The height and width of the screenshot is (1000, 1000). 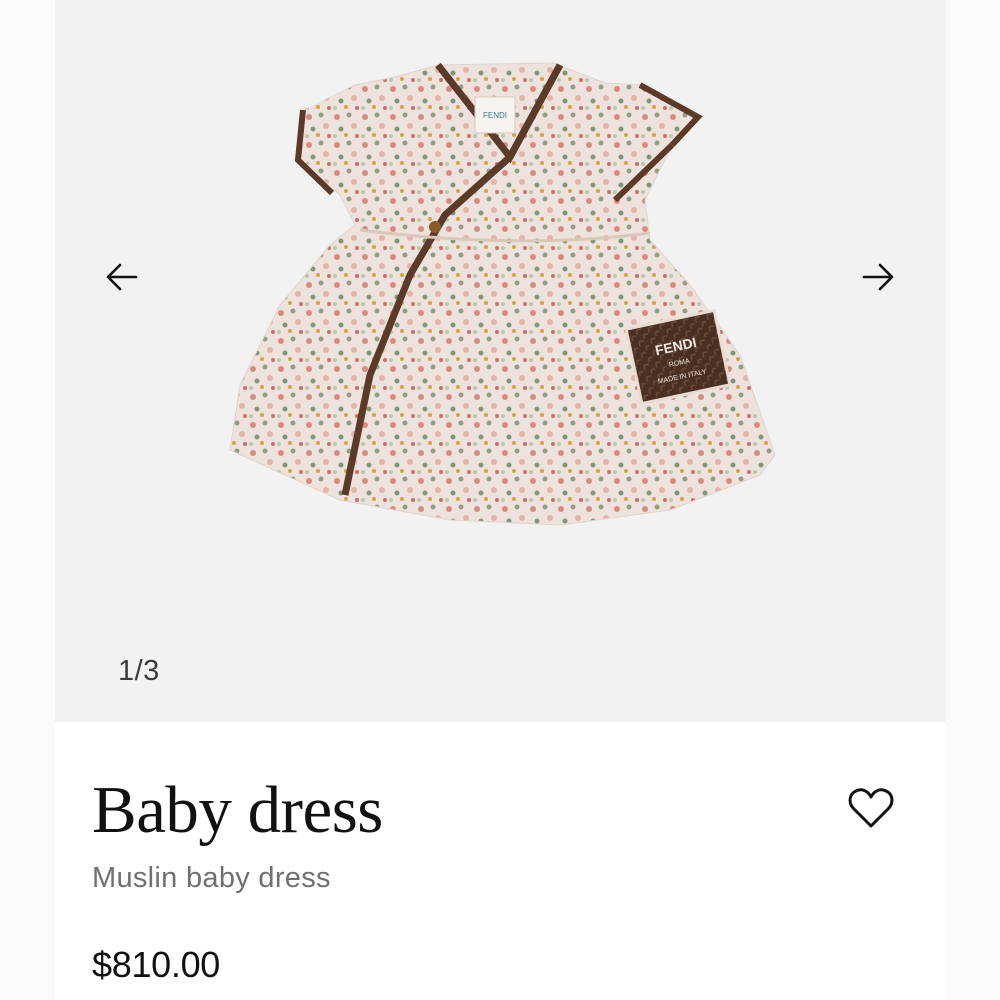 I want to click on next-image-button, so click(x=878, y=277).